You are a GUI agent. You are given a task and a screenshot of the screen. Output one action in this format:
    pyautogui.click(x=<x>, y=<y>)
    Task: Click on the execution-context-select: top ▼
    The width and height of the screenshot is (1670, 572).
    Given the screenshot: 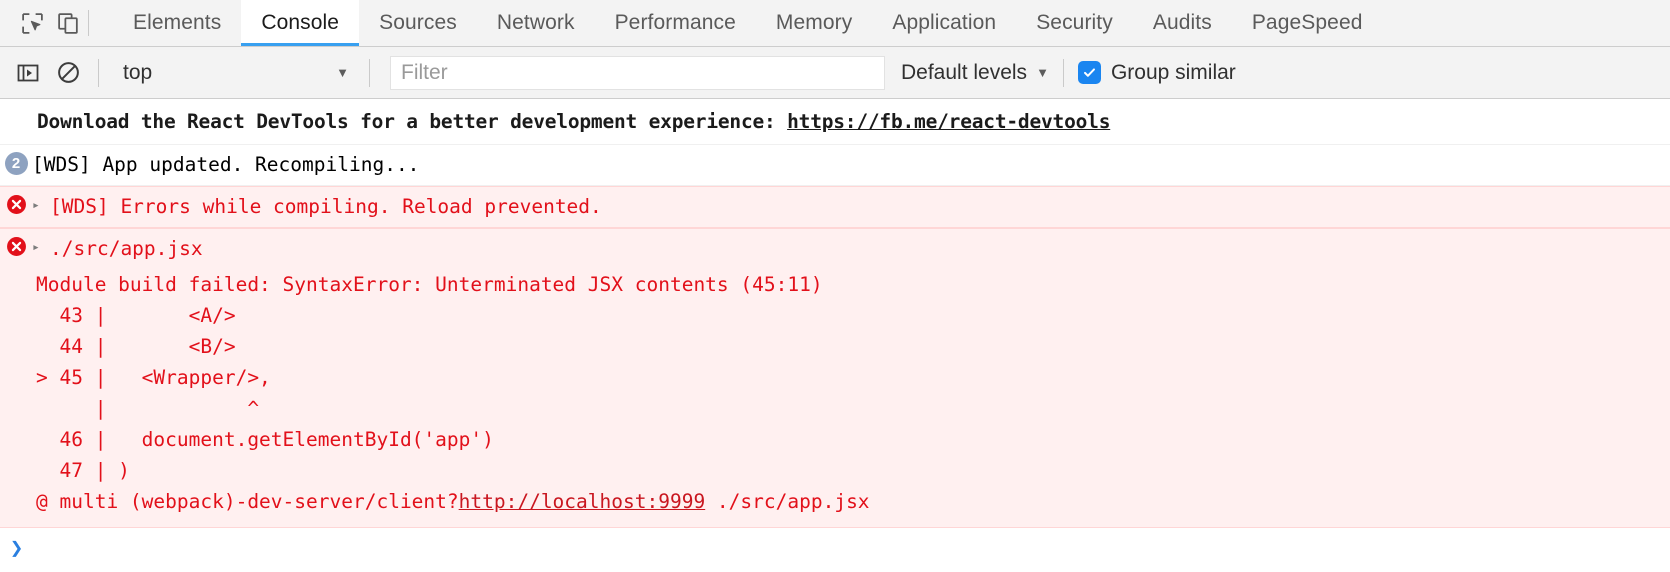 What is the action you would take?
    pyautogui.click(x=234, y=73)
    